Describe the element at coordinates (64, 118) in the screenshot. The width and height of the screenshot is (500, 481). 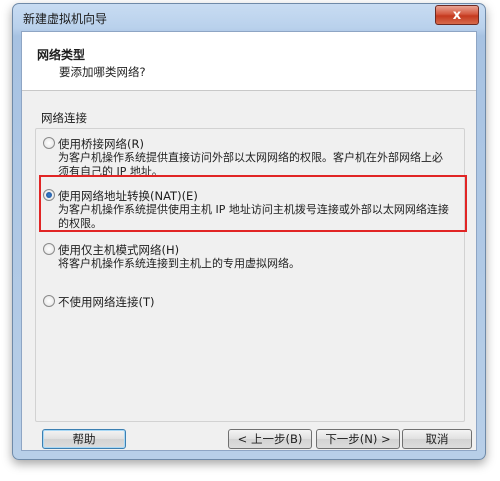
I see `group-title: 网络连接` at that location.